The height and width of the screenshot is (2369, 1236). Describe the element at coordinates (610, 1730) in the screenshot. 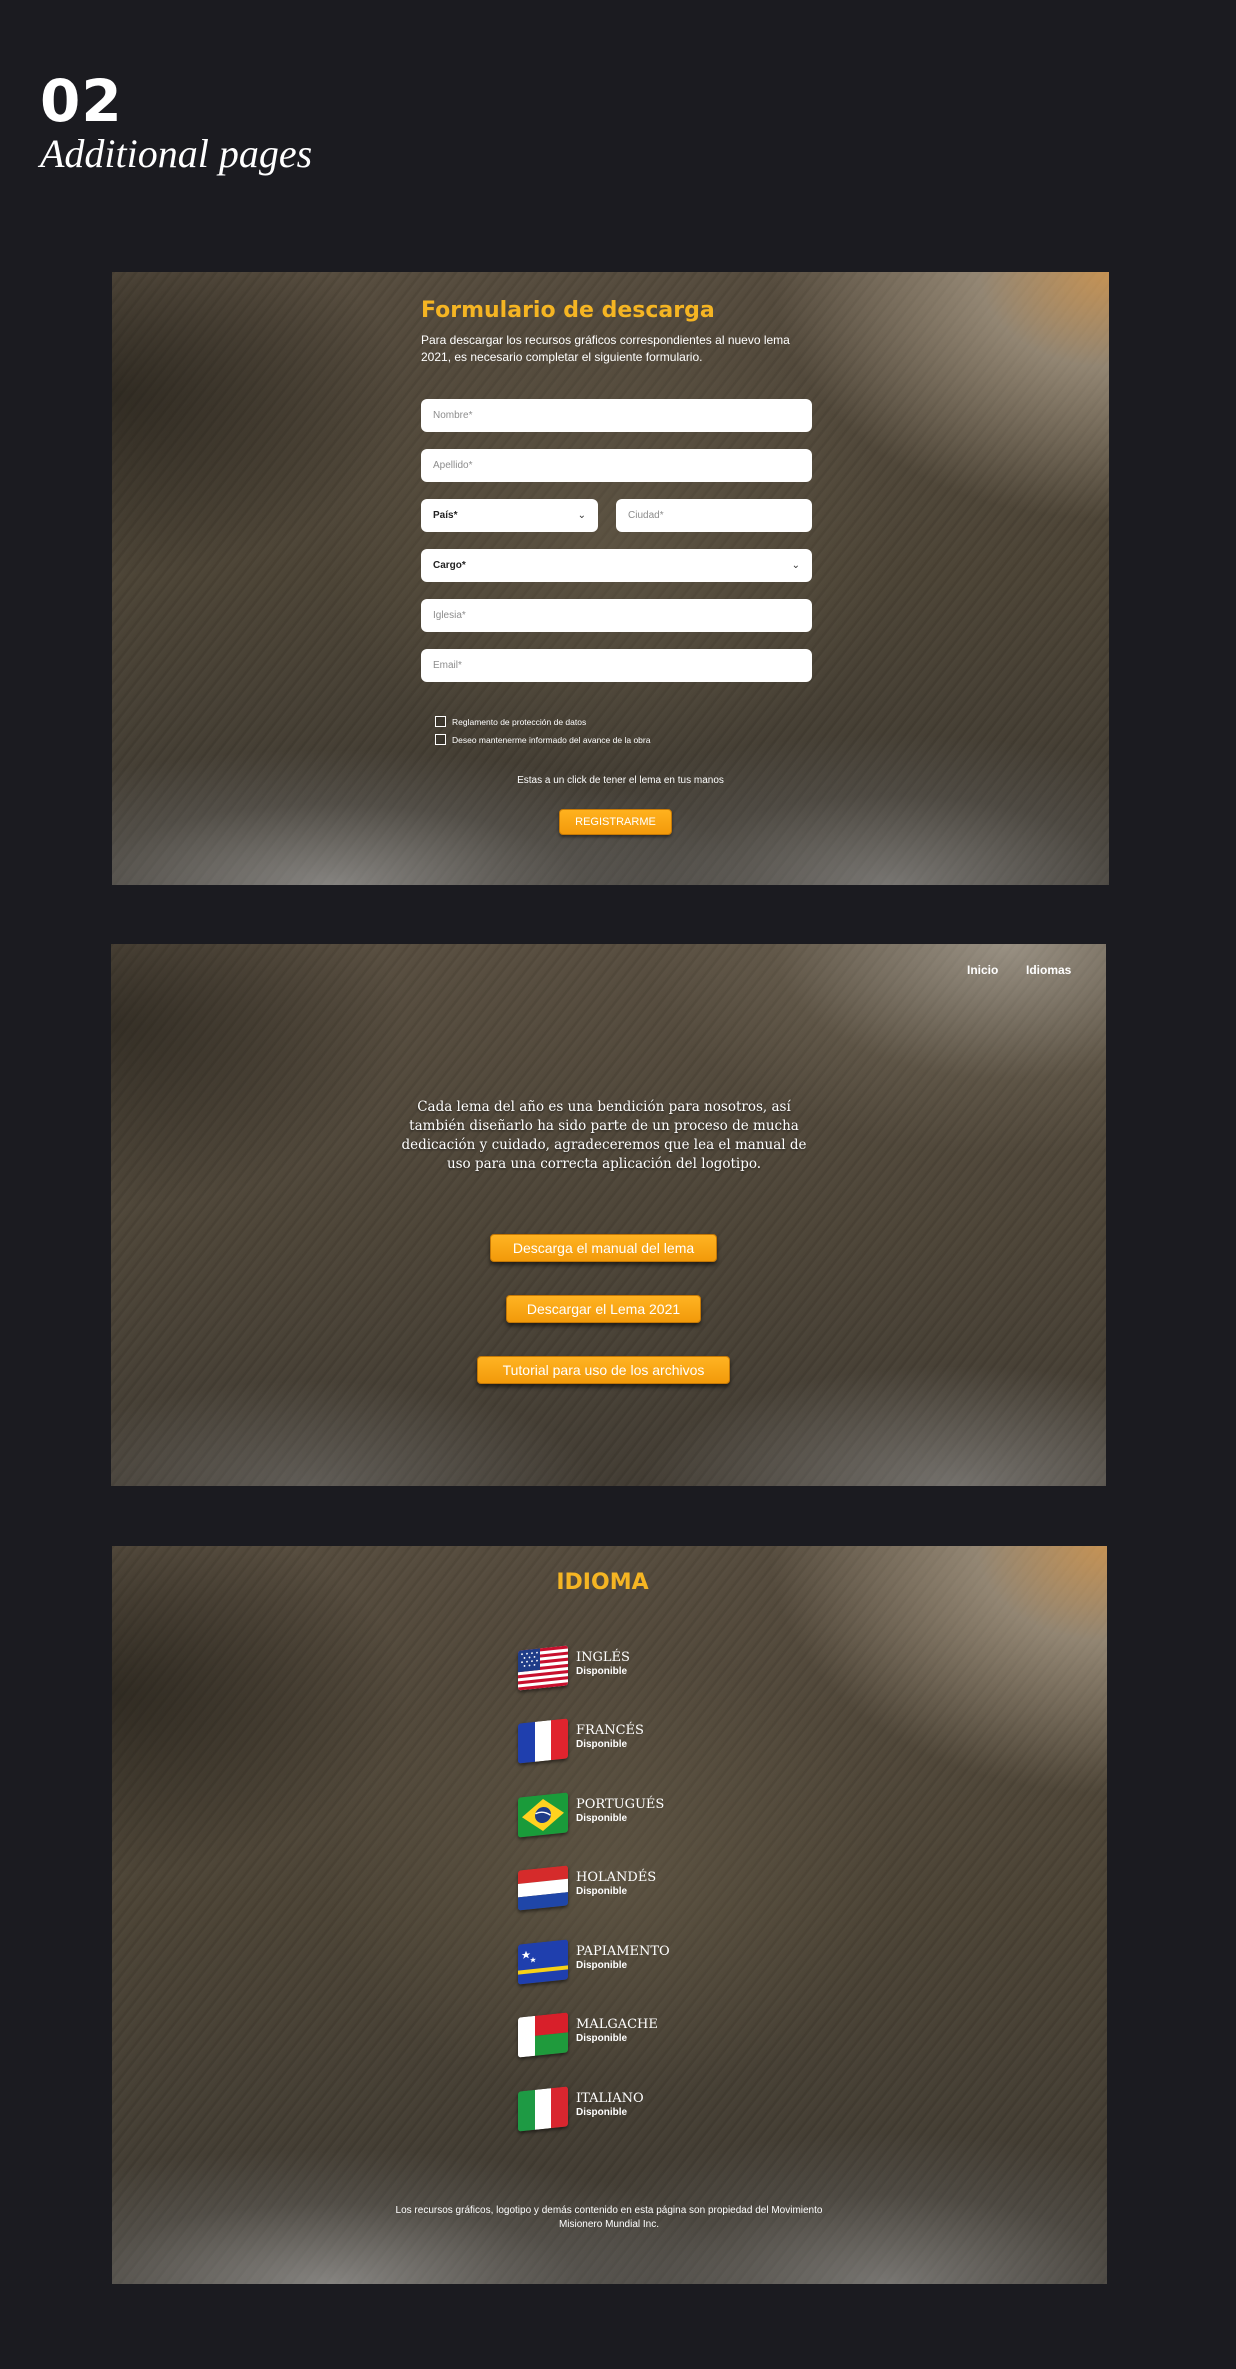

I see `language-name: FRANCÉS` at that location.